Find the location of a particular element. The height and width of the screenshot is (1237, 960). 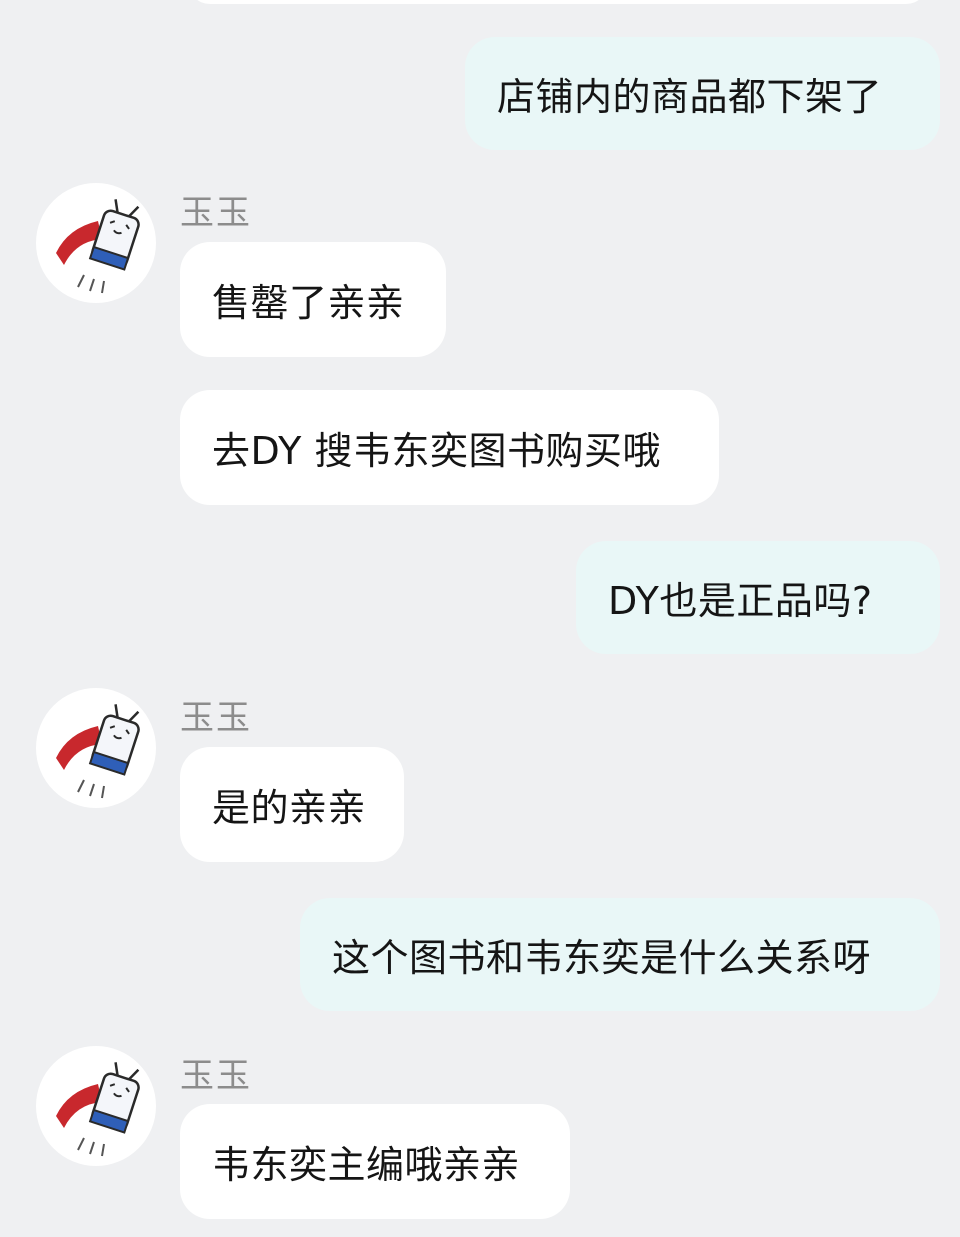

agent-message-bubble: 售罄了亲亲 is located at coordinates (313, 299).